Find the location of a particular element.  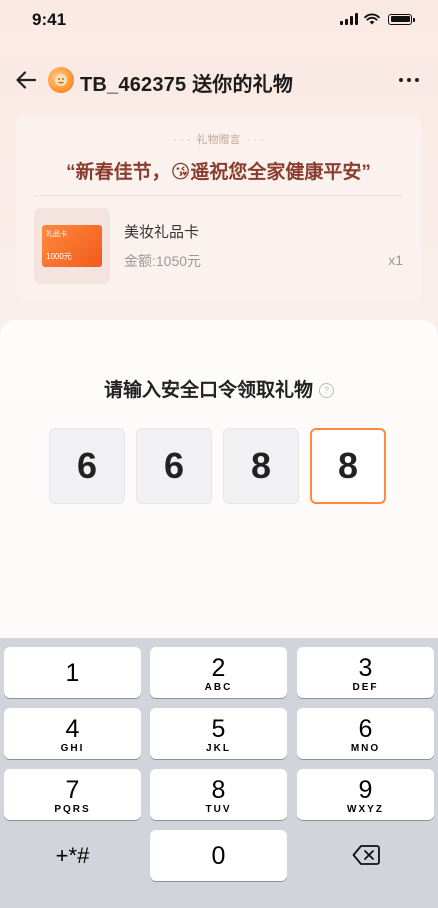

key-2: 2 ABC is located at coordinates (218, 672).